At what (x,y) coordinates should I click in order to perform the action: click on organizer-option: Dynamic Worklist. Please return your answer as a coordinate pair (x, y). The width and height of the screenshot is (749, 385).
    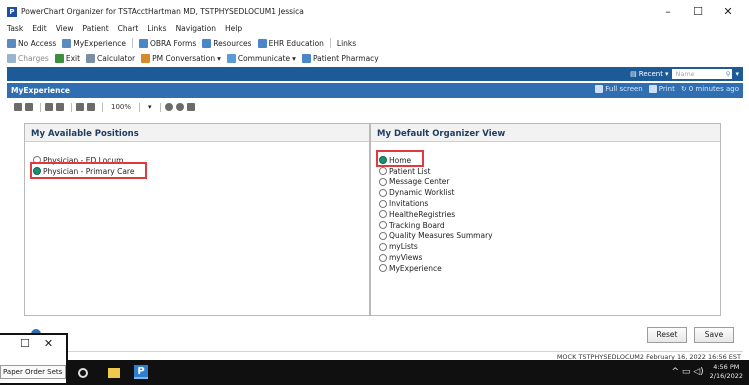
    Looking at the image, I should click on (436, 192).